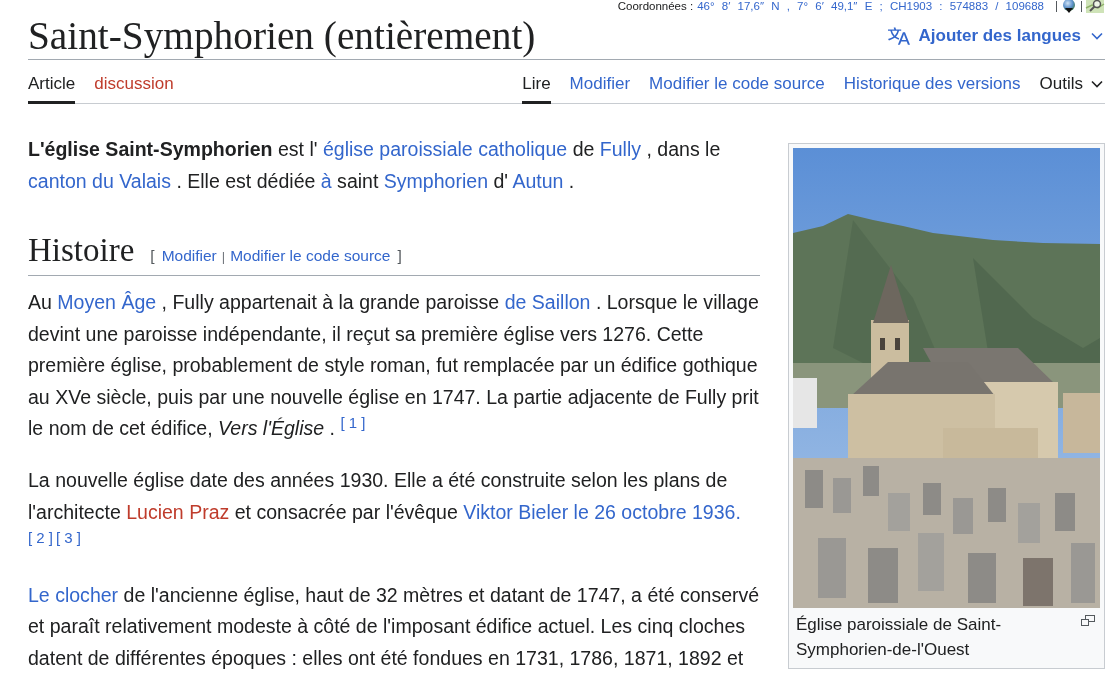 The height and width of the screenshot is (689, 1110). What do you see at coordinates (134, 89) in the screenshot?
I see `page-tab: discussion` at bounding box center [134, 89].